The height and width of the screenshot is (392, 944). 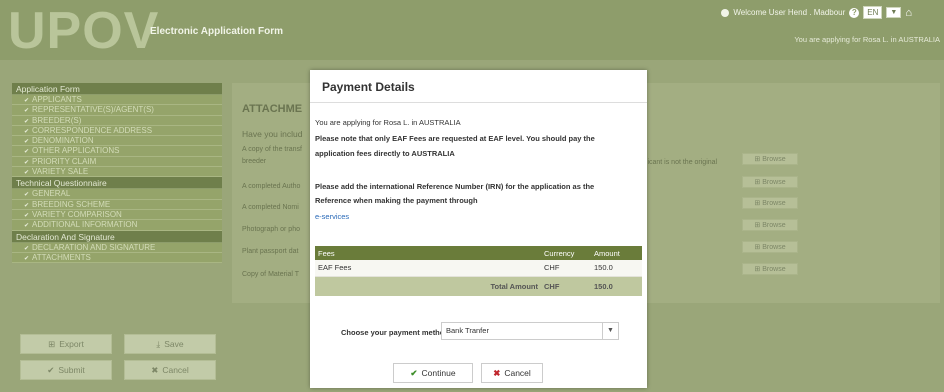 What do you see at coordinates (616, 268) in the screenshot?
I see `fee-amount: 150.0` at bounding box center [616, 268].